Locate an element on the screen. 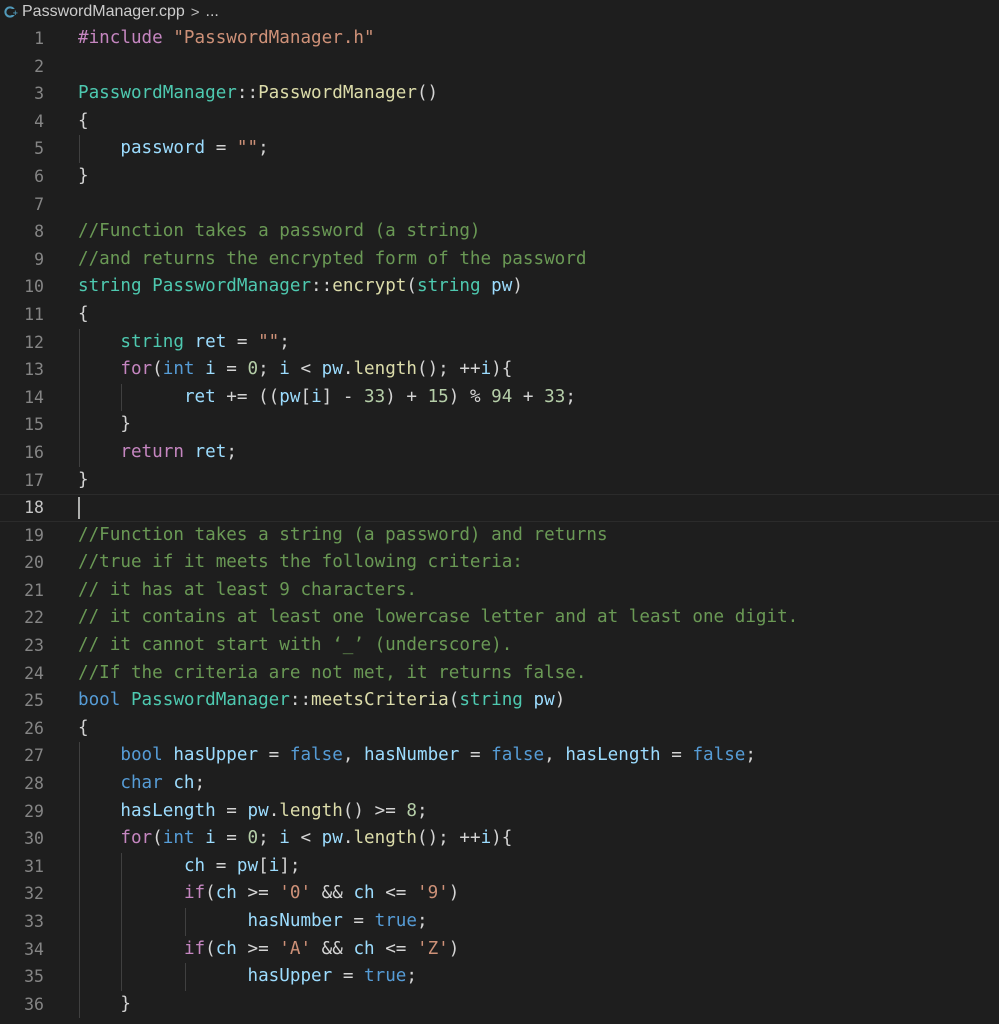  line-number: 1 is located at coordinates (22, 39).